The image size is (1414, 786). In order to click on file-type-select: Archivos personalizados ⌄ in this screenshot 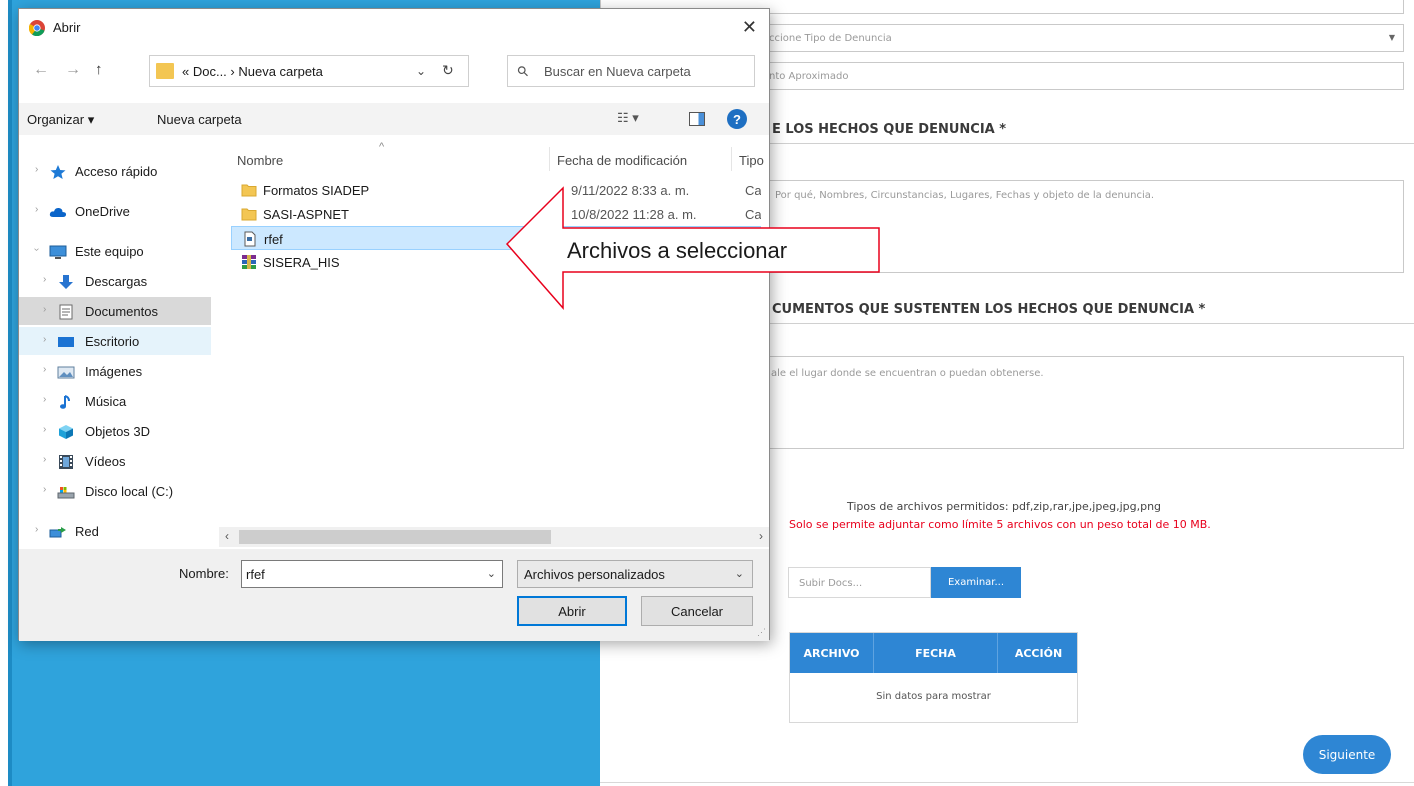, I will do `click(635, 574)`.